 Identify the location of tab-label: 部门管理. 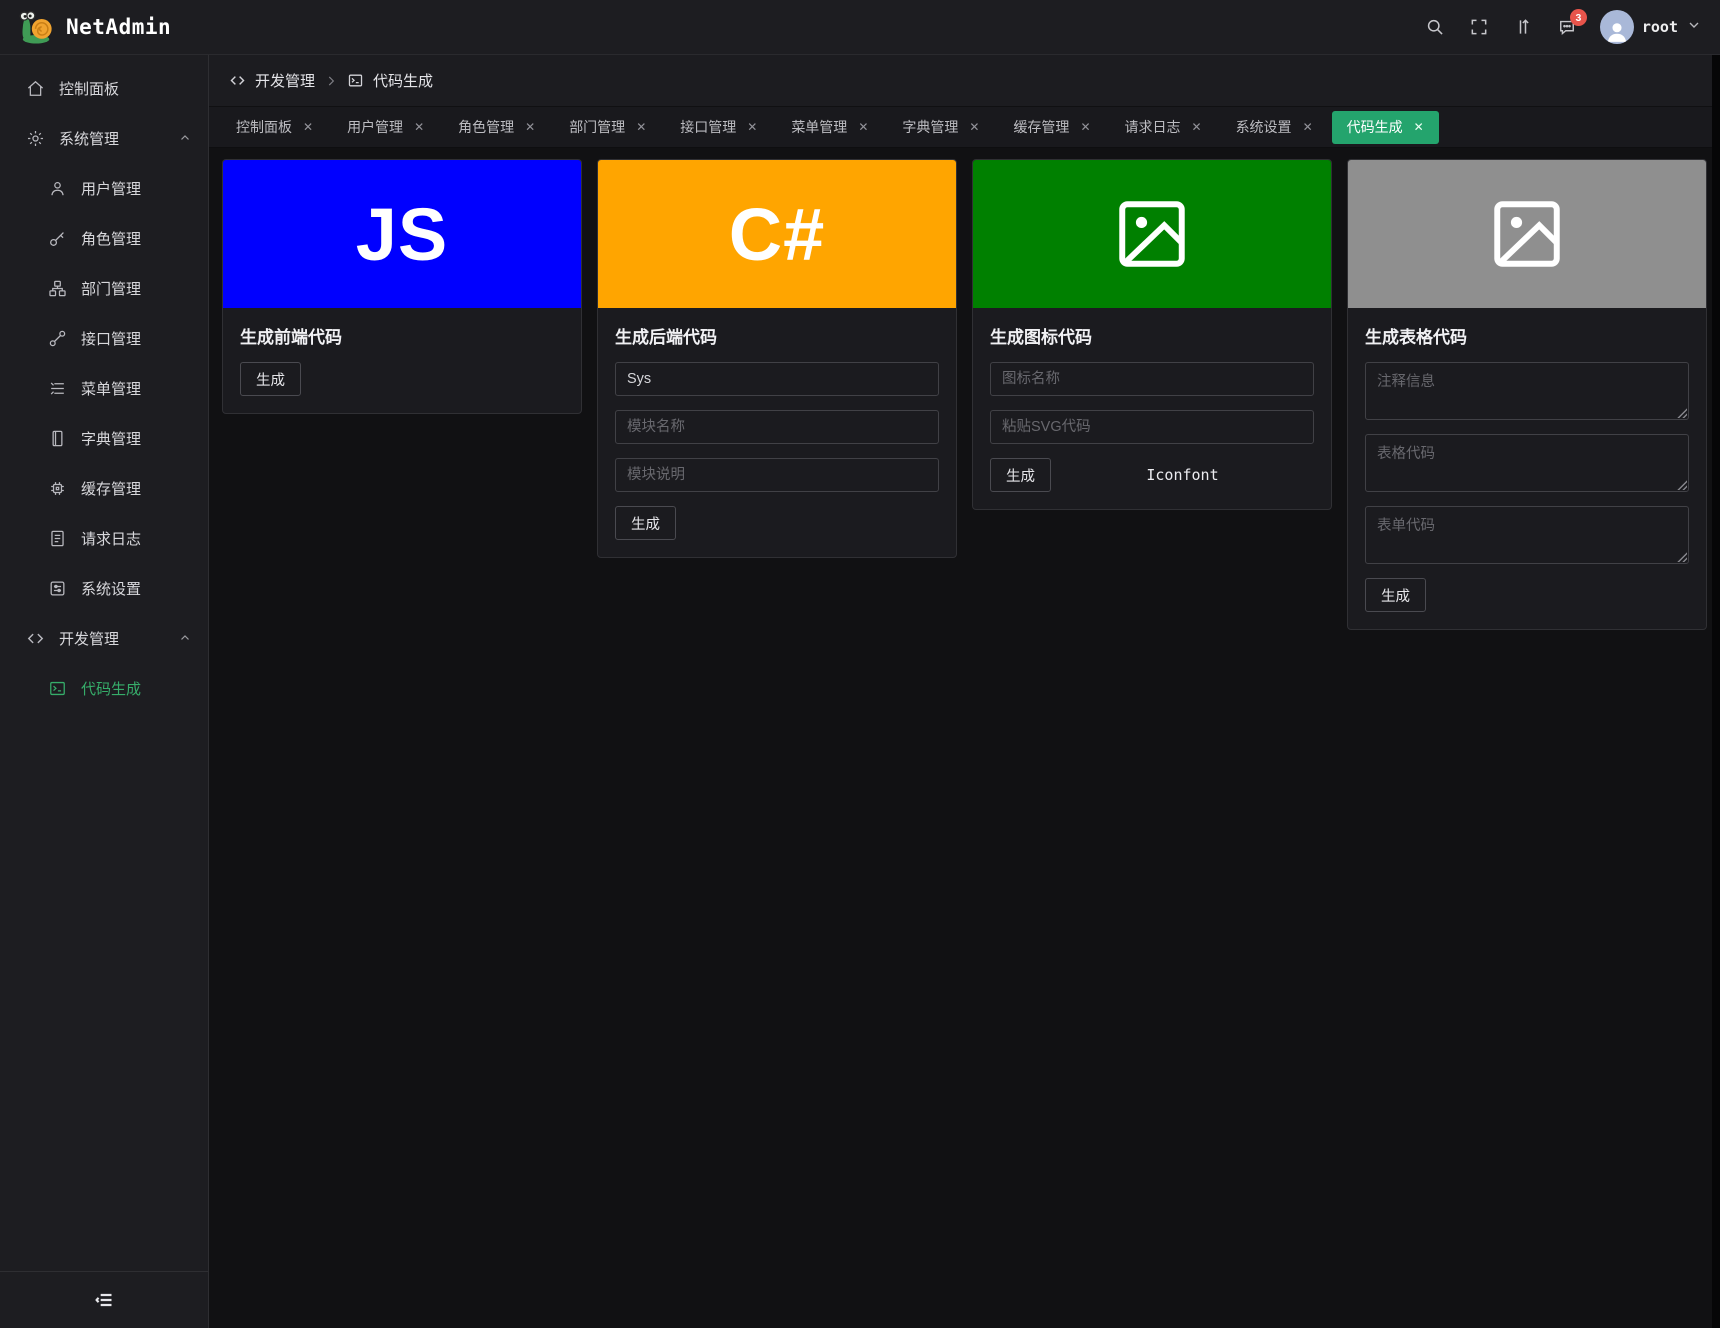
(597, 127).